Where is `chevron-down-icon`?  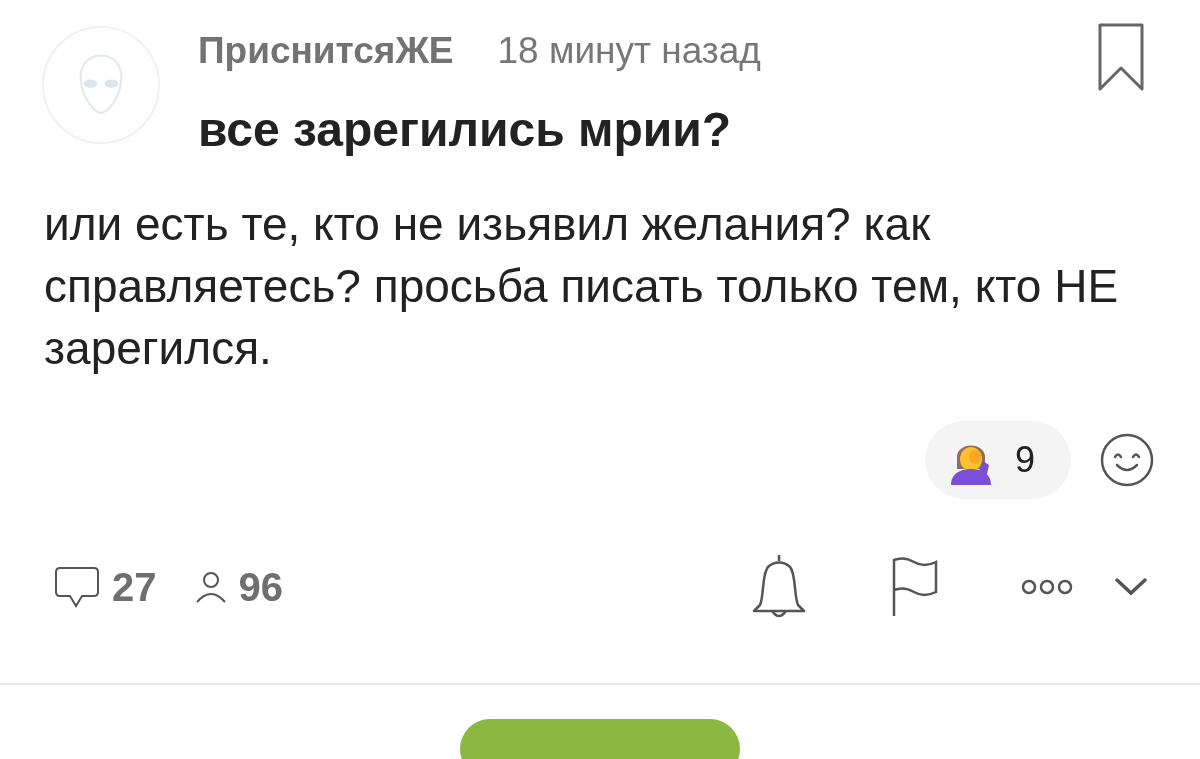 chevron-down-icon is located at coordinates (1131, 587).